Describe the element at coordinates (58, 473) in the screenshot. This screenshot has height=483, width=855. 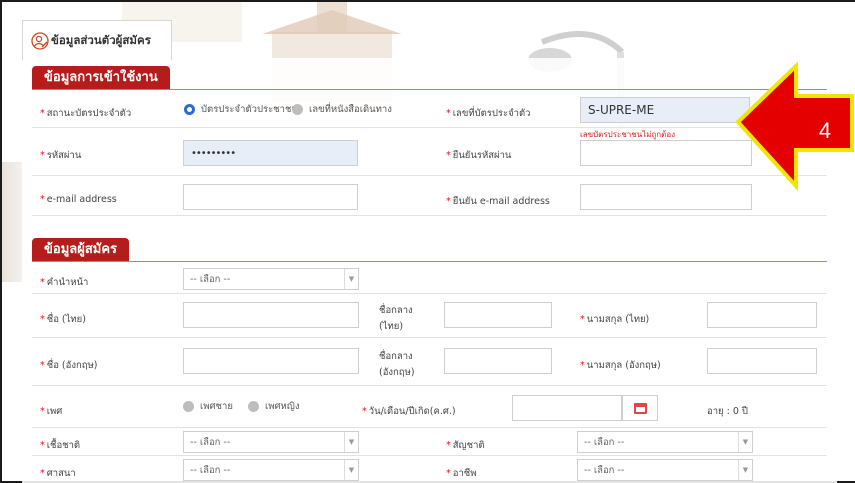
I see `religion-label: * ศาสนา` at that location.